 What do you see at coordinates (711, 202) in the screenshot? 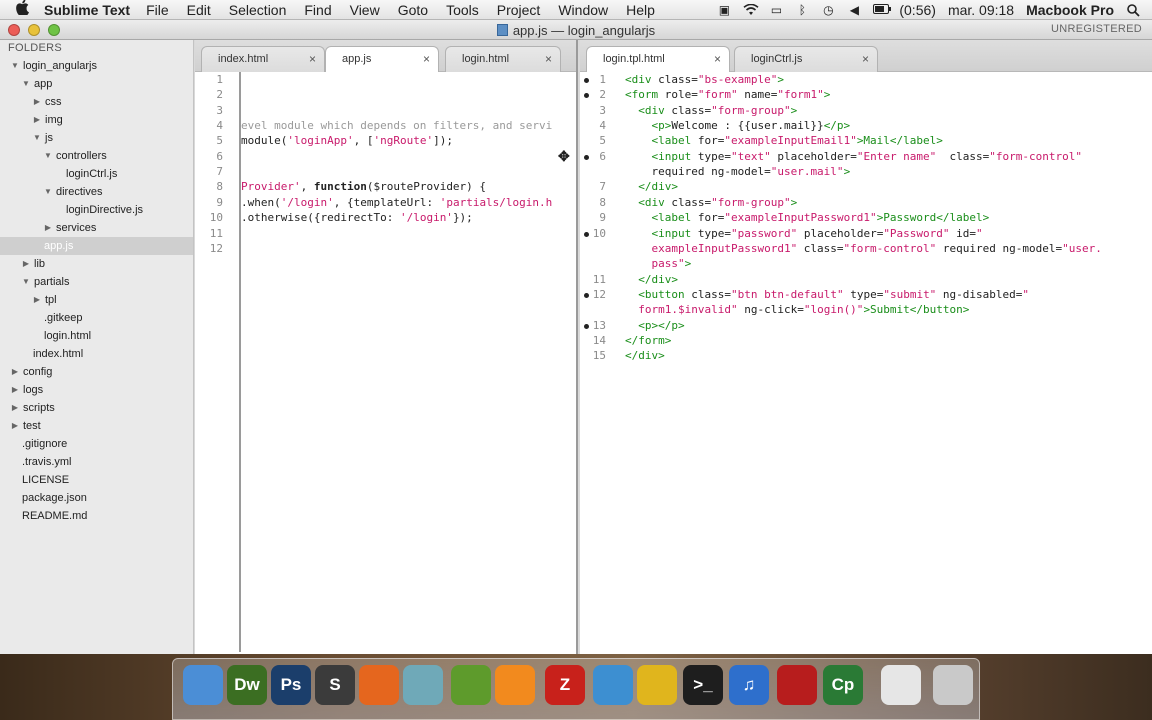
I see `code-line: <div class="form-group">` at bounding box center [711, 202].